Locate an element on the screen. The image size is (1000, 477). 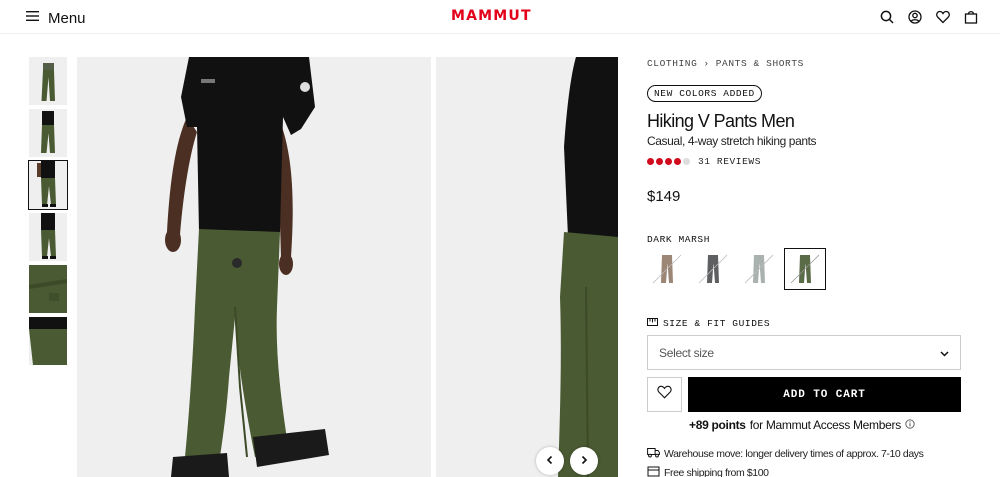
search-icon is located at coordinates (887, 17).